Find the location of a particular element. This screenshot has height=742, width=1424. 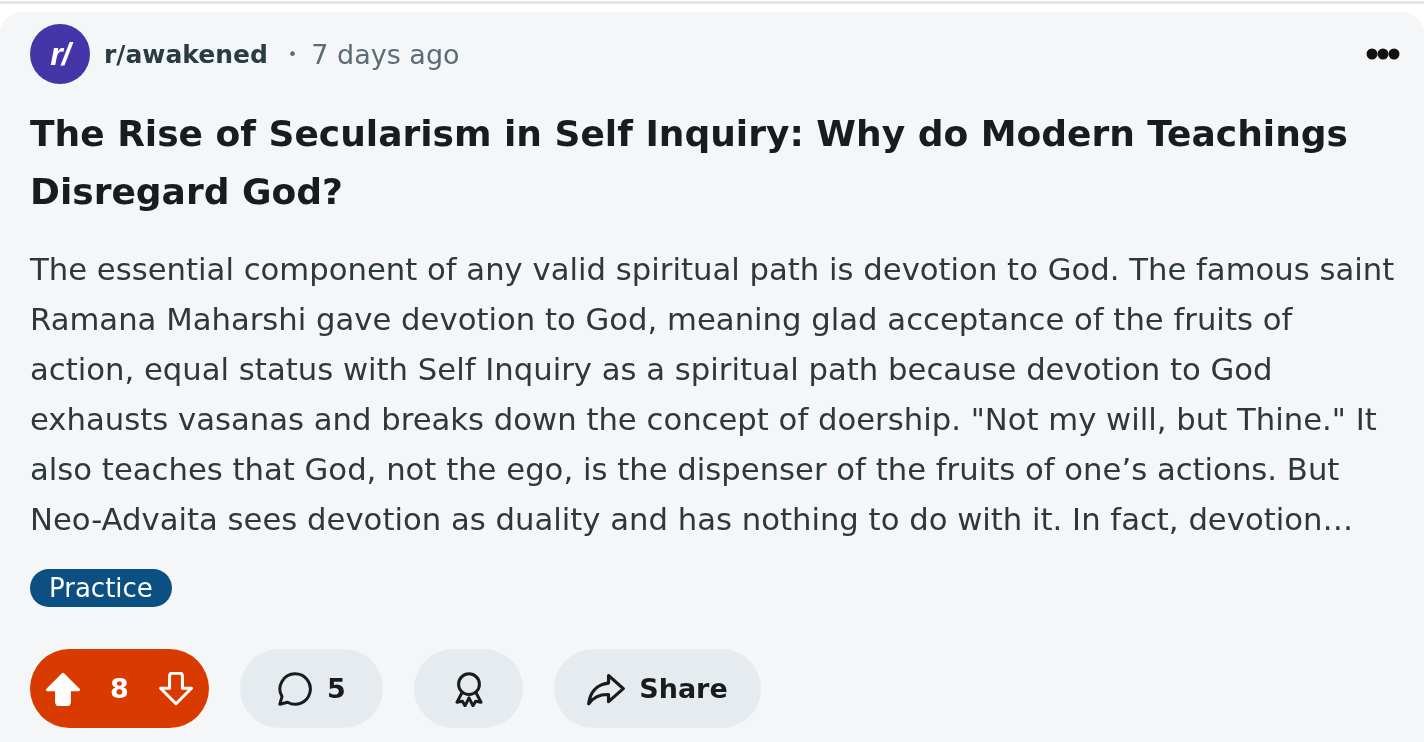

upvote-arrow-icon is located at coordinates (63, 688).